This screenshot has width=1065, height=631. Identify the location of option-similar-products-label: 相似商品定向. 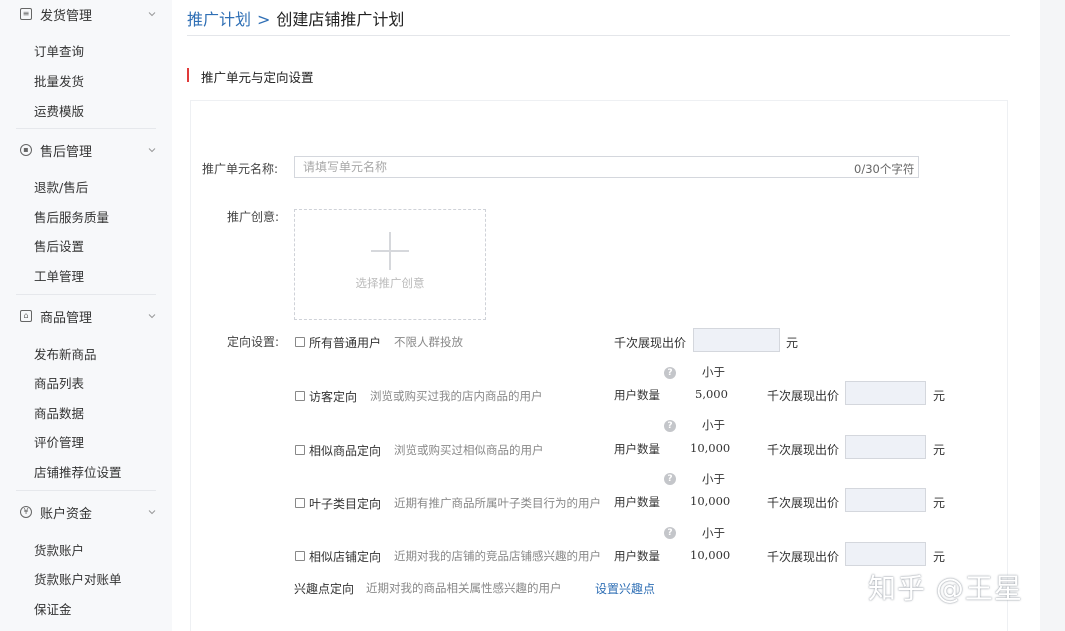
(345, 451).